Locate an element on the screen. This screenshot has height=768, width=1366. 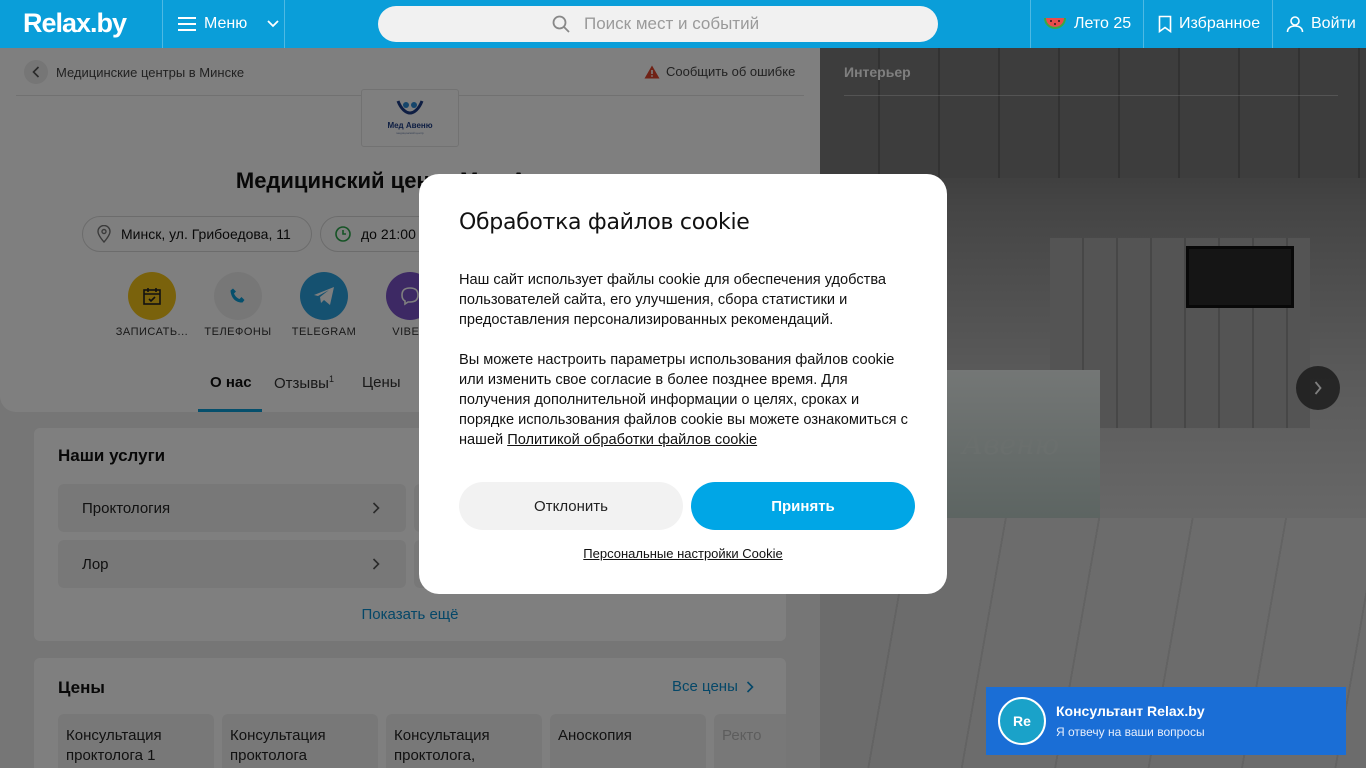
top-header: Relax.by Меню Лето 25 Избранное Войти is located at coordinates (683, 24).